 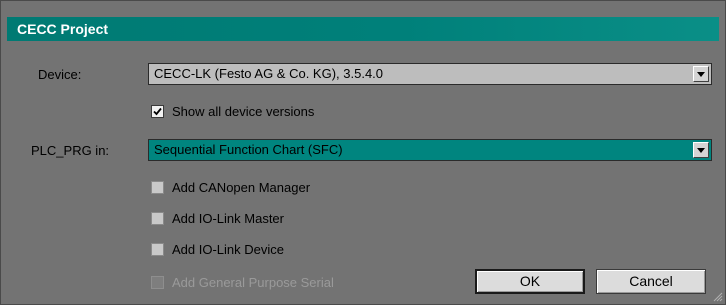 What do you see at coordinates (248, 149) in the screenshot?
I see `plc-prg-select-value: Sequential Function Chart (SFC)` at bounding box center [248, 149].